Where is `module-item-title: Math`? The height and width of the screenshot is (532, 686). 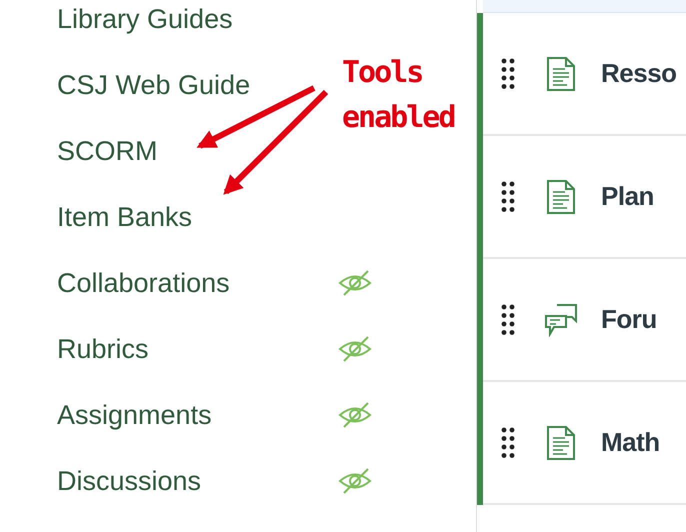 module-item-title: Math is located at coordinates (630, 442).